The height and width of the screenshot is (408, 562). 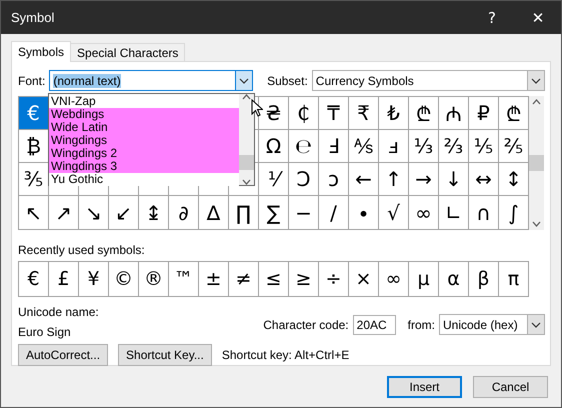 What do you see at coordinates (287, 81) in the screenshot?
I see `subset-label: Subset:` at bounding box center [287, 81].